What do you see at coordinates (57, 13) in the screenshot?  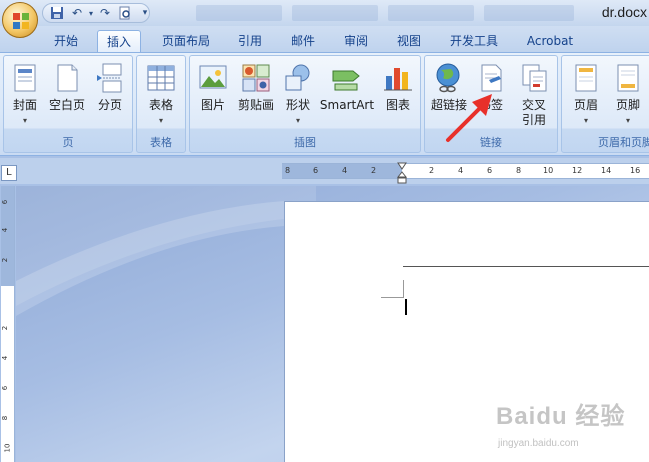 I see `save-icon` at bounding box center [57, 13].